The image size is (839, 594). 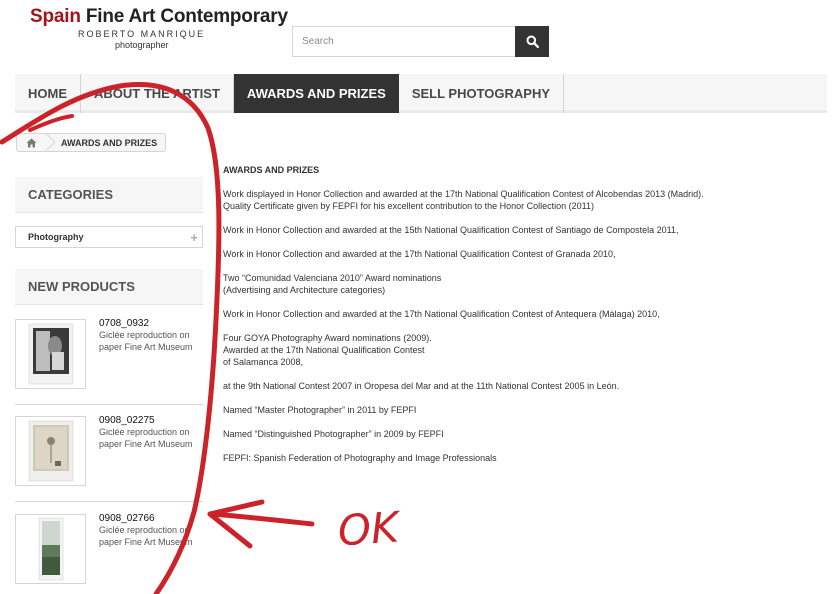 I want to click on product-name: 0908_02275, so click(x=127, y=420).